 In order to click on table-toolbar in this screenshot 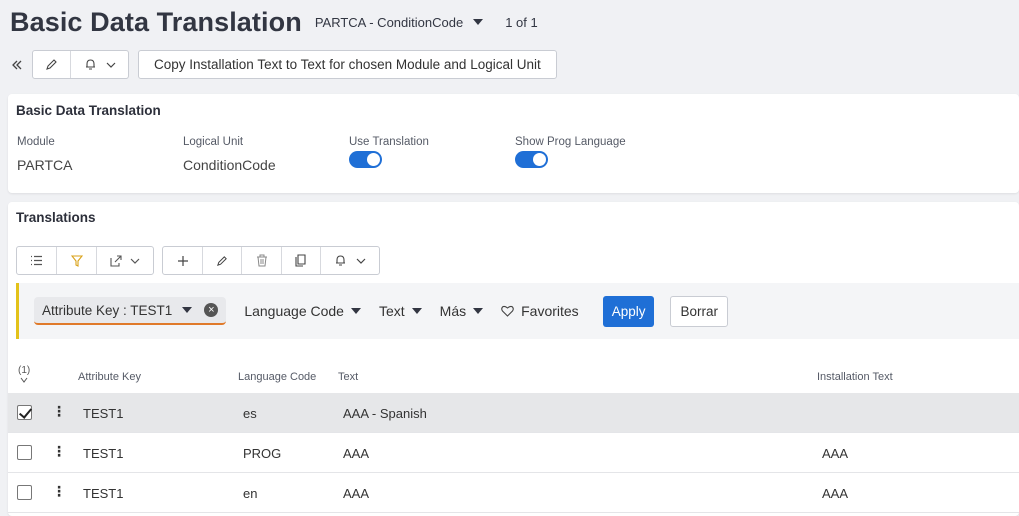, I will do `click(202, 260)`.